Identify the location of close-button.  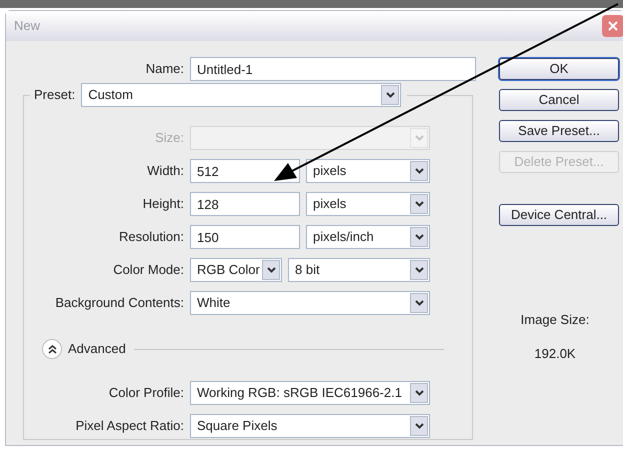
(612, 26).